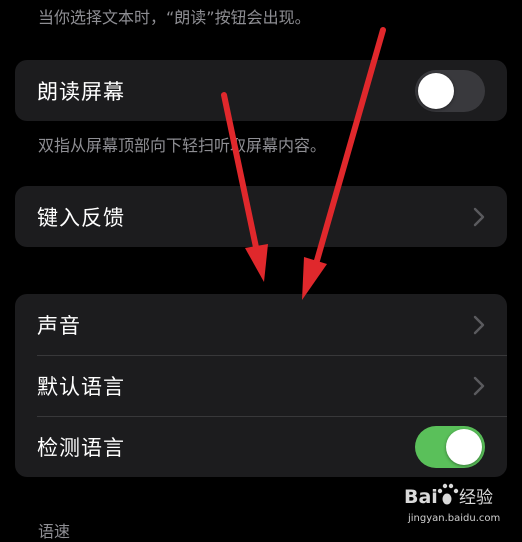 This screenshot has height=542, width=522. I want to click on default-language-row: 默认语言, so click(261, 385).